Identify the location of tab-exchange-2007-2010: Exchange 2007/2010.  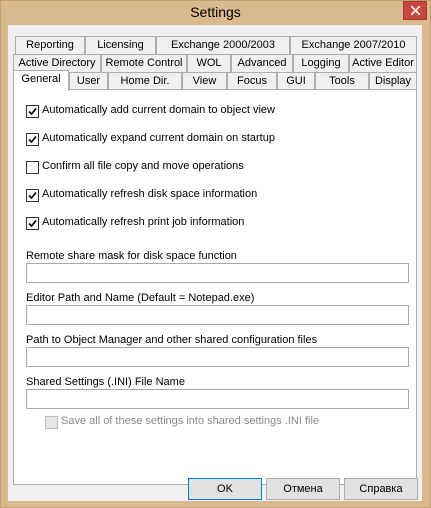
(353, 45).